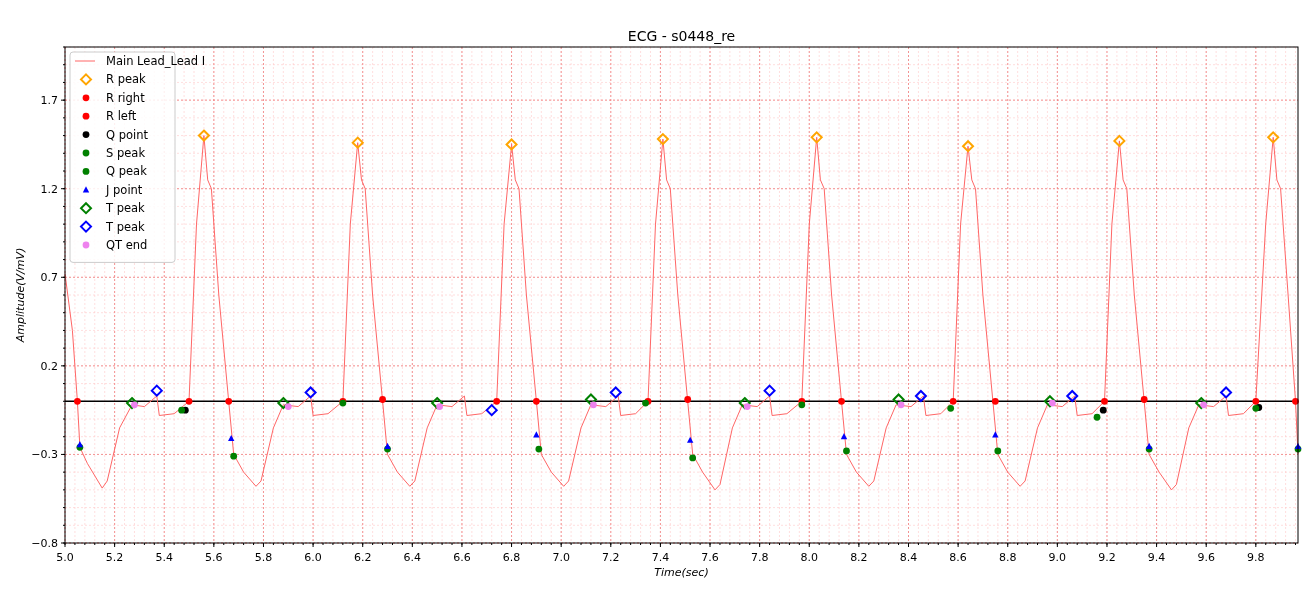 This screenshot has width=1311, height=590. Describe the element at coordinates (958, 557) in the screenshot. I see `tick-label: 8.6` at that location.